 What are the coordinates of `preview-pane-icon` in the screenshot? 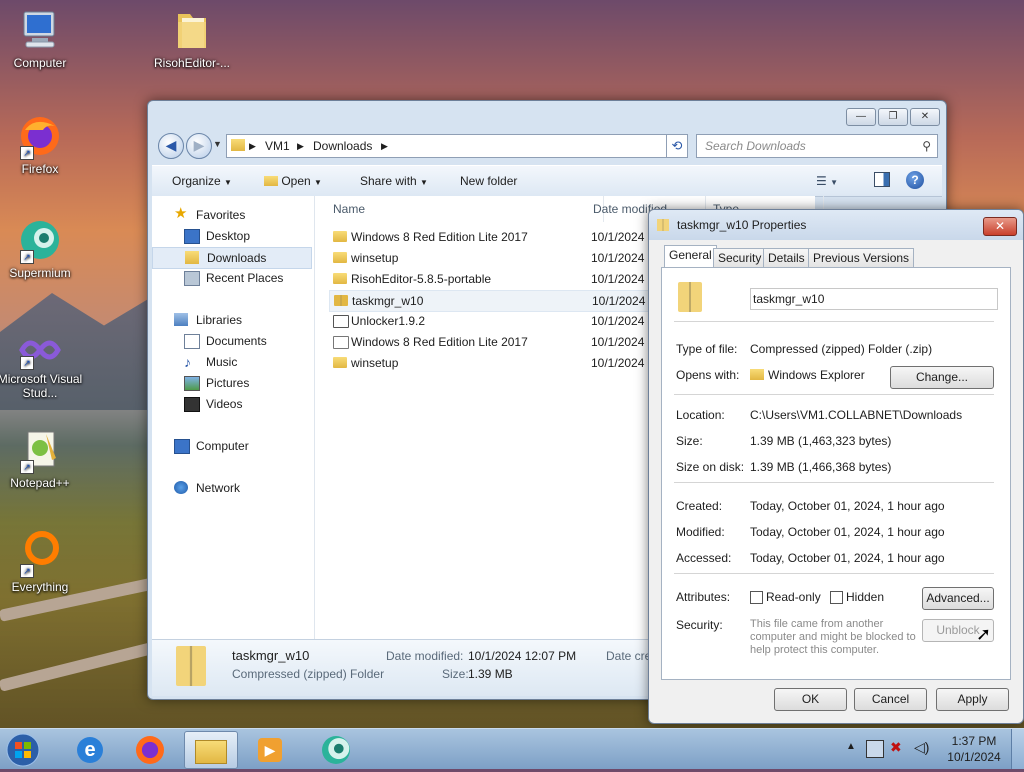 It's located at (882, 179).